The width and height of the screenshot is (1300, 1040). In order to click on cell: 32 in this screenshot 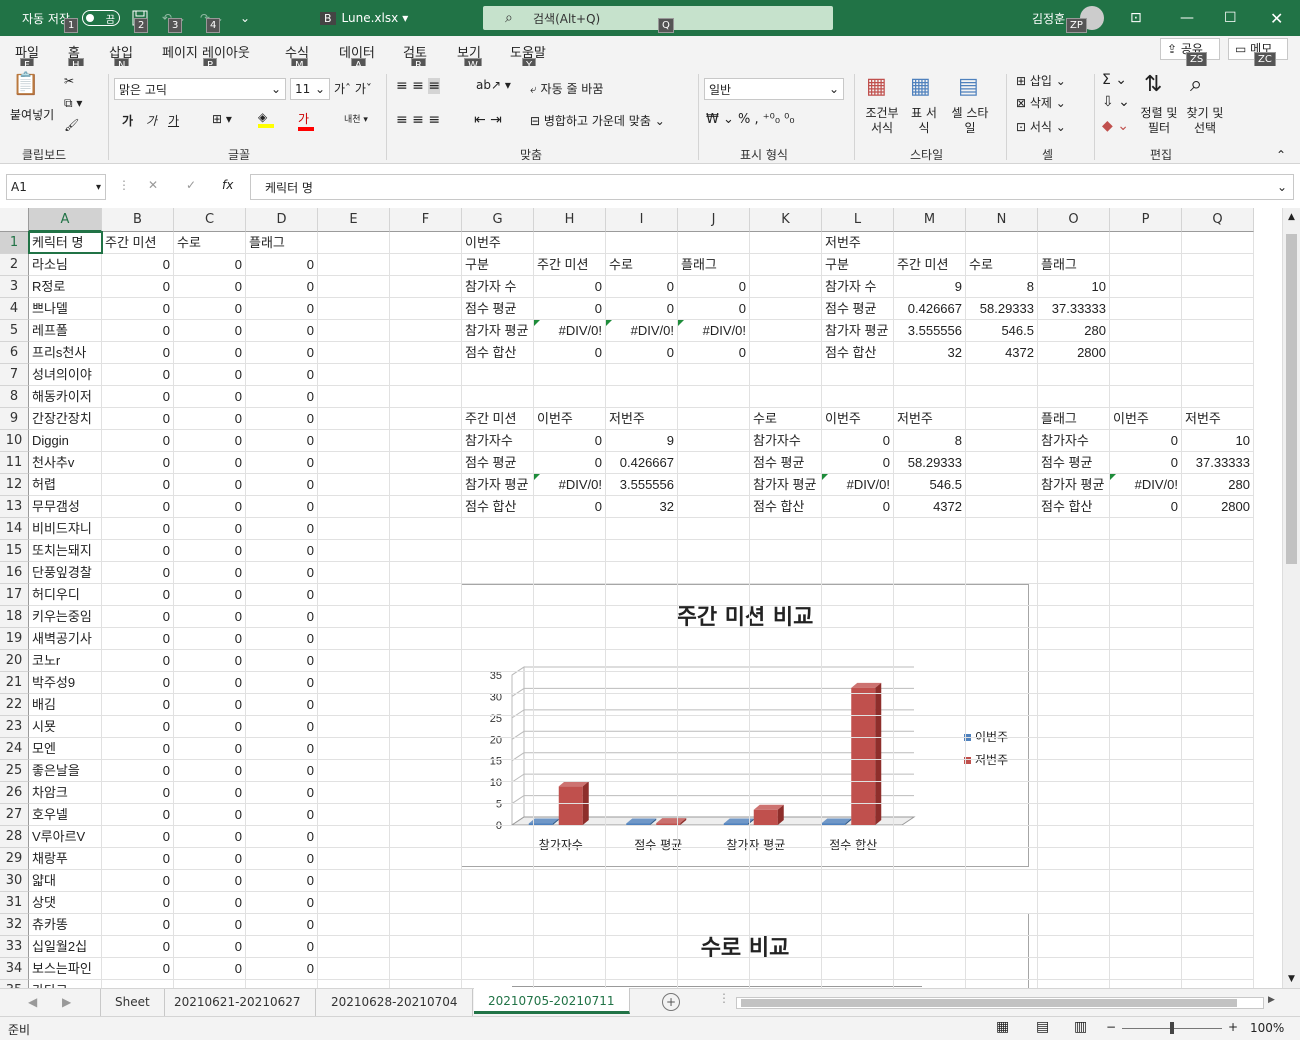, I will do `click(930, 353)`.